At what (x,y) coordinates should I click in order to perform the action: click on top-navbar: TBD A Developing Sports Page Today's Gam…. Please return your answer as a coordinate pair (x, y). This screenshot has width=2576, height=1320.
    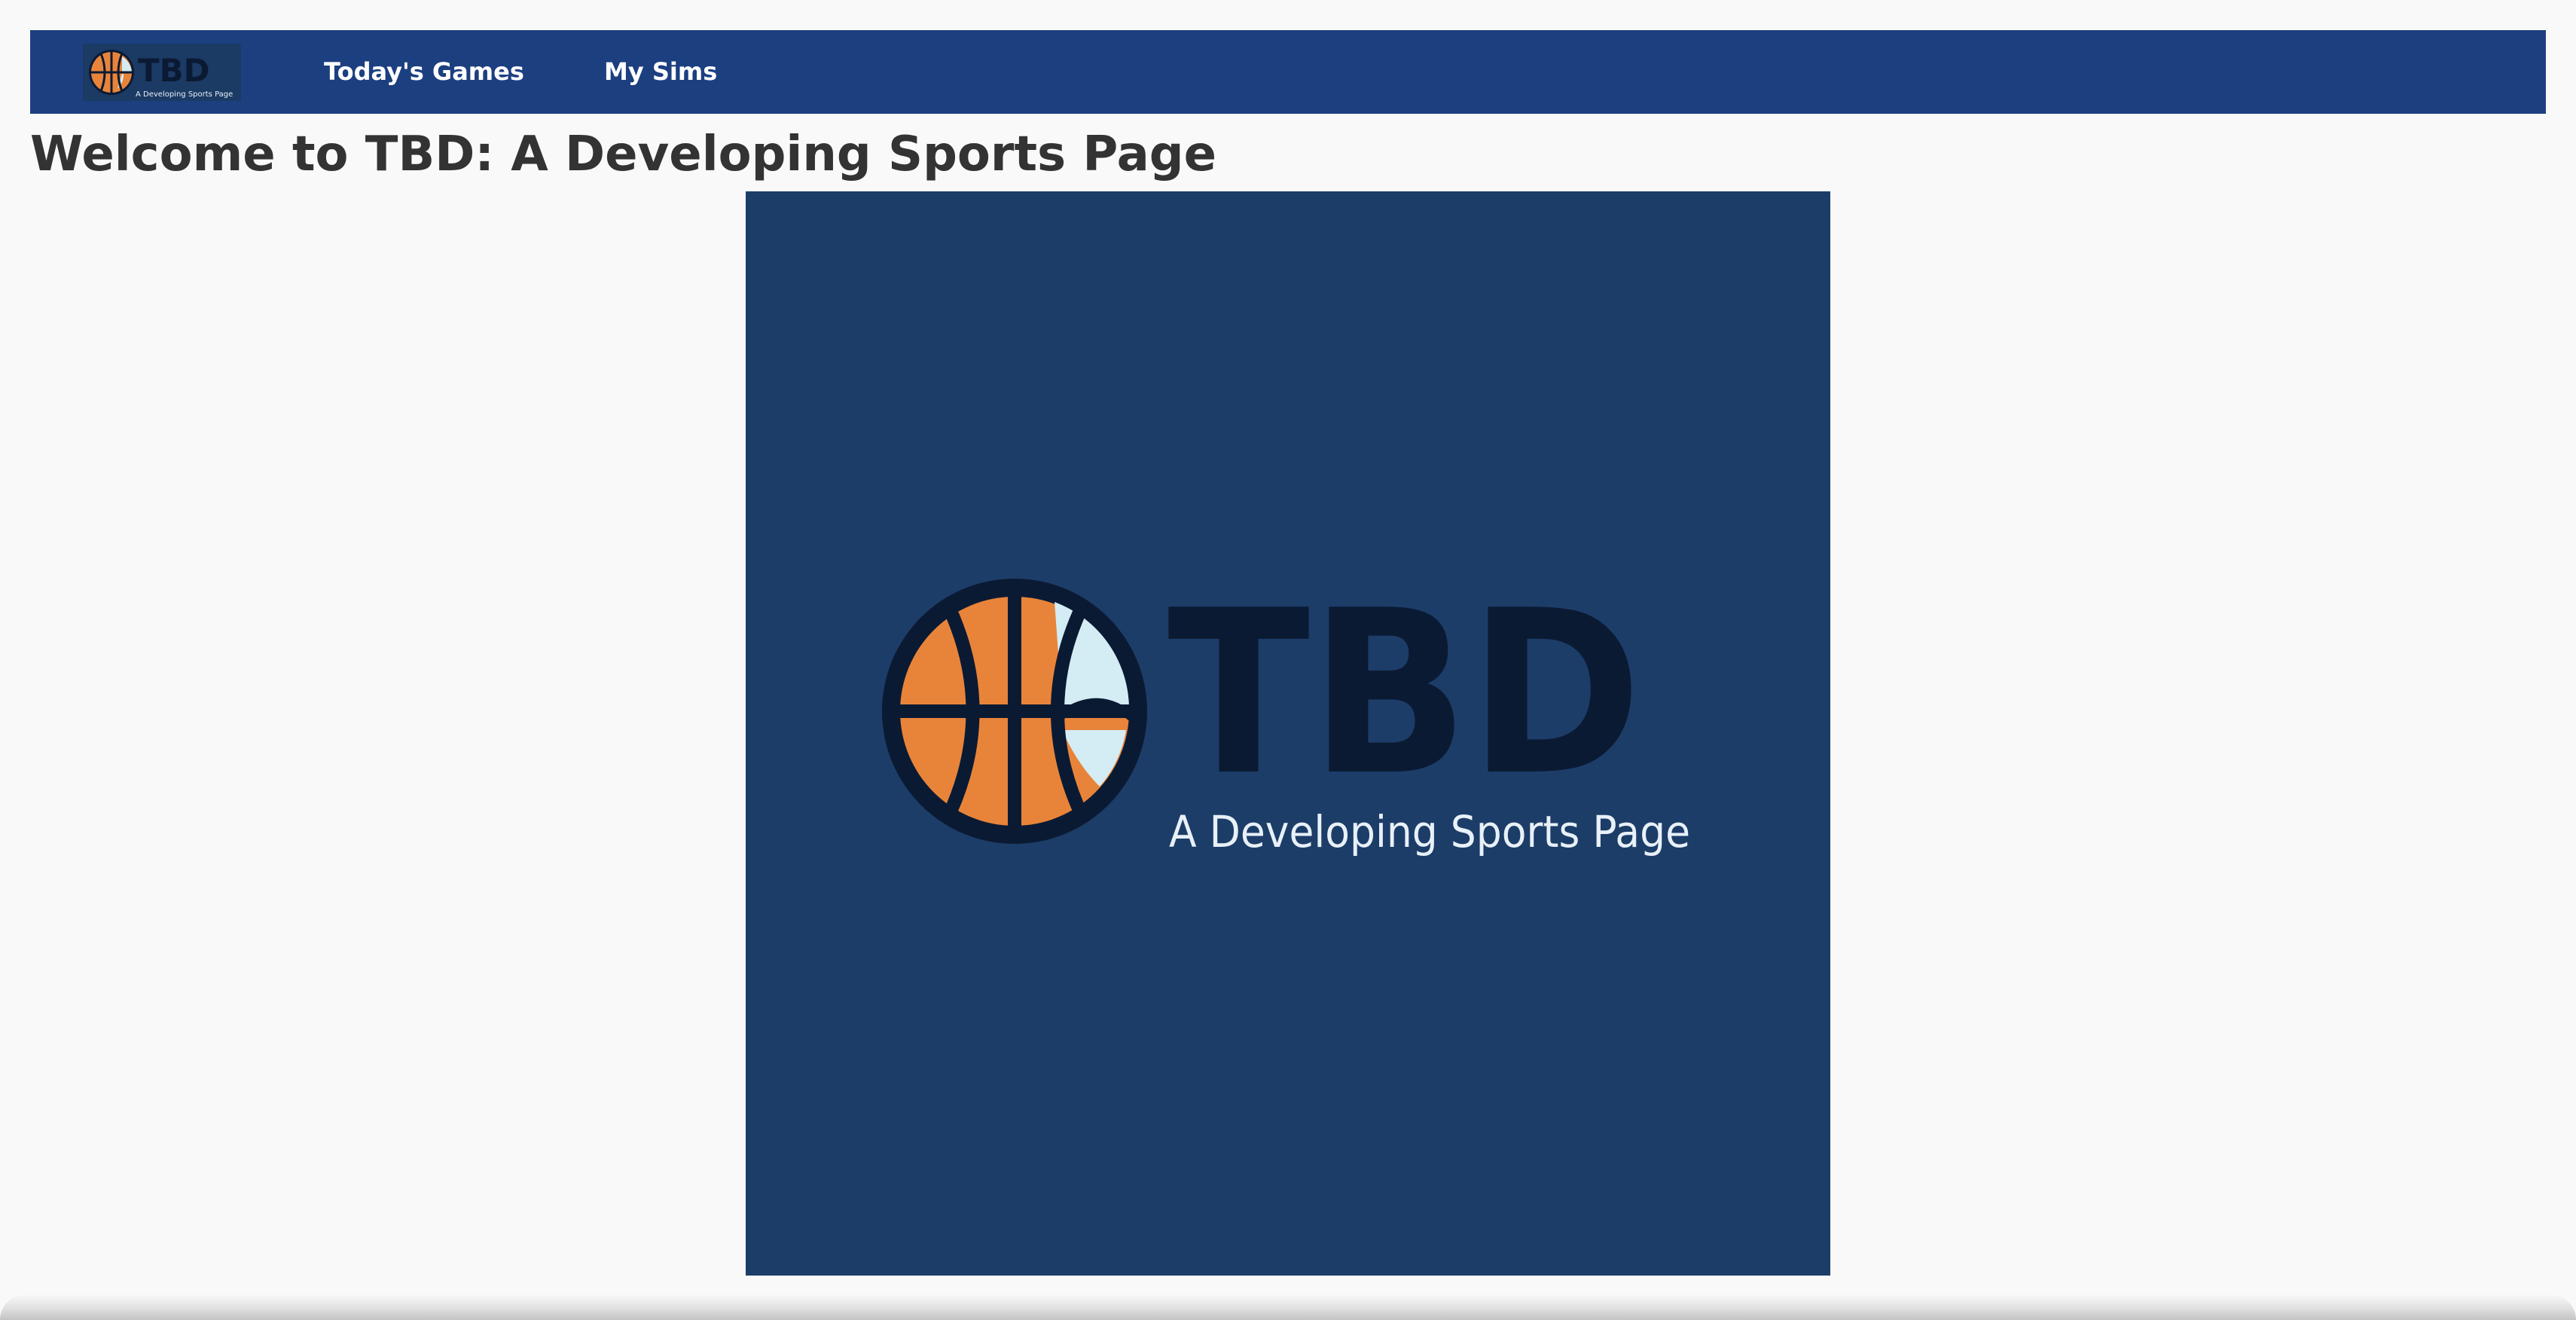
    Looking at the image, I should click on (1288, 72).